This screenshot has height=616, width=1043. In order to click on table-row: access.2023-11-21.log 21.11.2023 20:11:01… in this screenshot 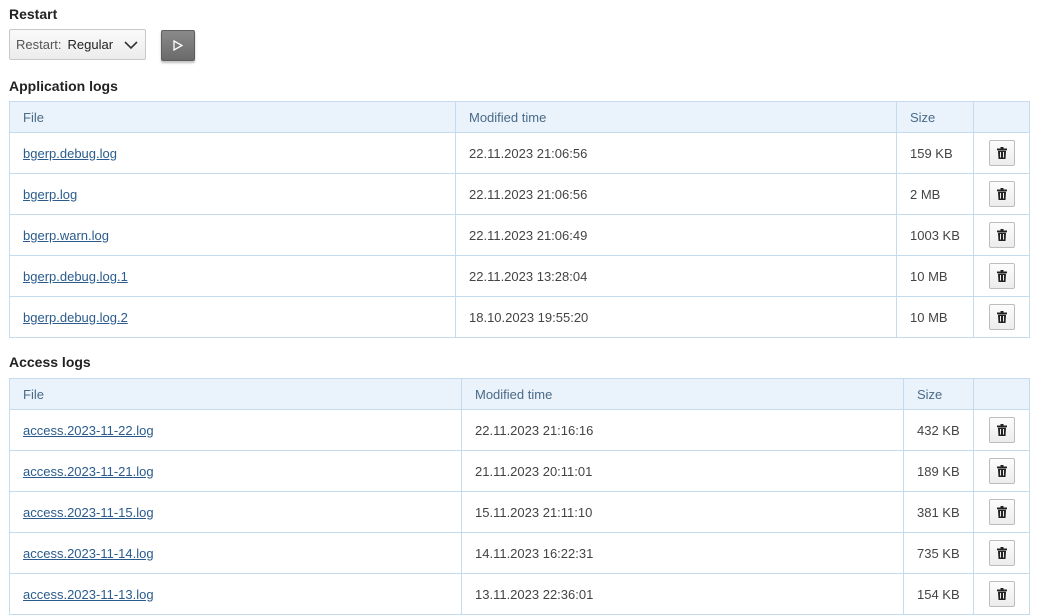, I will do `click(519, 471)`.